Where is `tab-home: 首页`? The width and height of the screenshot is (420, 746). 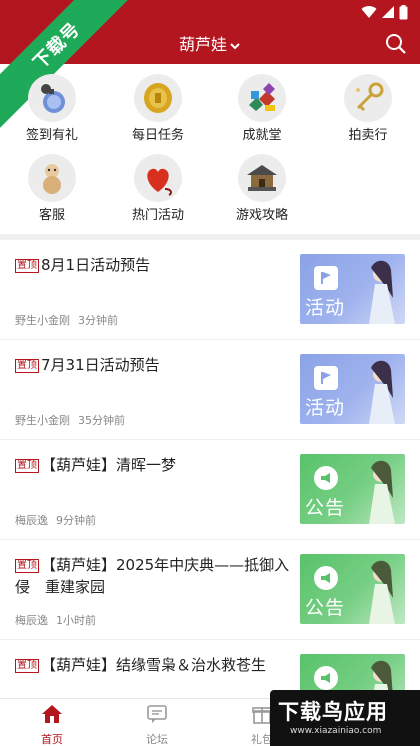 tab-home: 首页 is located at coordinates (52, 724).